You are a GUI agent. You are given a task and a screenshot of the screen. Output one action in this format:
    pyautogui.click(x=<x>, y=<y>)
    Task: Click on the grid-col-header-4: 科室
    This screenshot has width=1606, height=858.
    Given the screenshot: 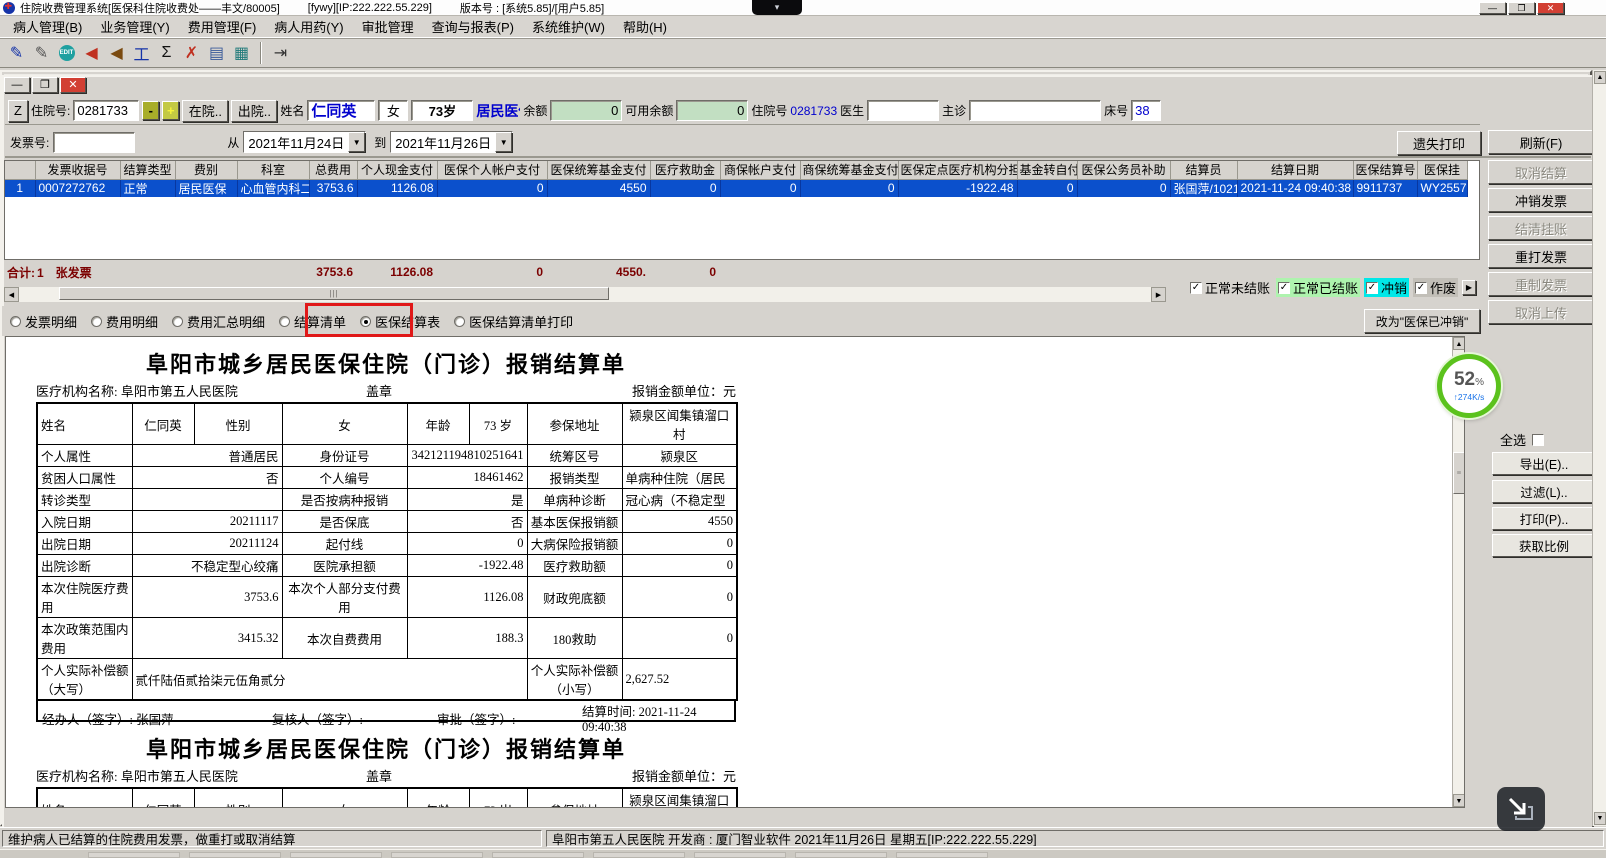 What is the action you would take?
    pyautogui.click(x=273, y=170)
    